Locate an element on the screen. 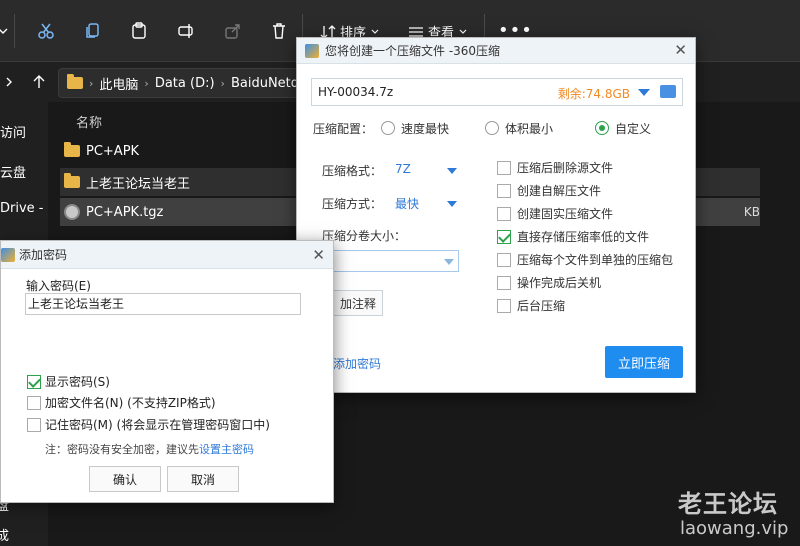 Image resolution: width=800 pixels, height=546 pixels. method-label: 压缩方式： is located at coordinates (352, 204).